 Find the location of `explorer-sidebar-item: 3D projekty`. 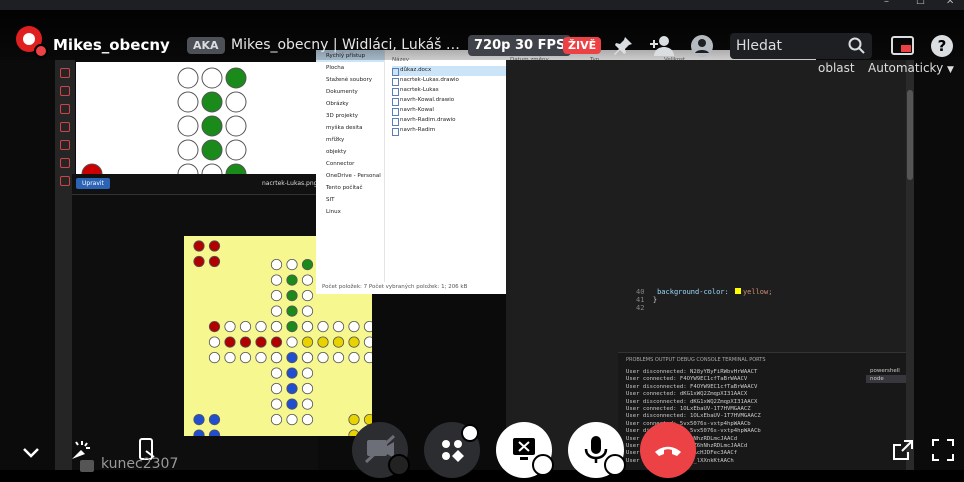

explorer-sidebar-item: 3D projekty is located at coordinates (350, 116).